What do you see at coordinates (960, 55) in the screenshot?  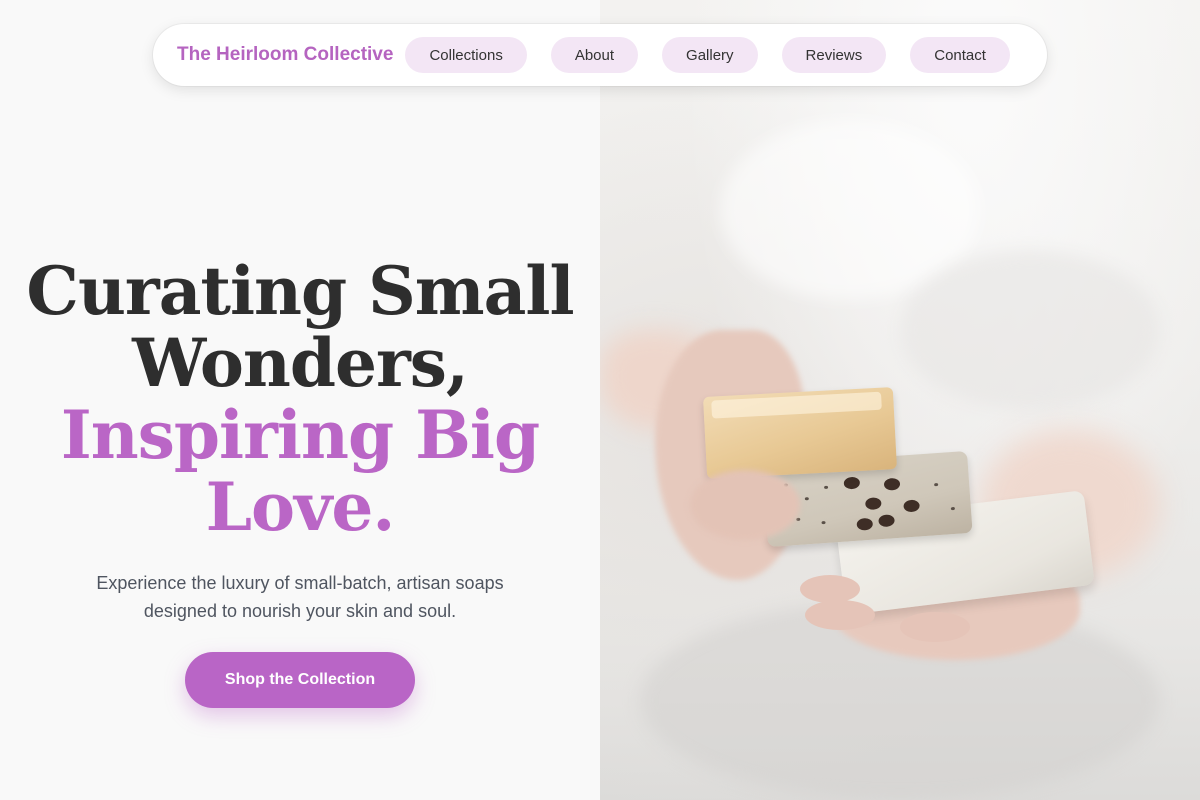 I see `nav-link-contact: Contact` at bounding box center [960, 55].